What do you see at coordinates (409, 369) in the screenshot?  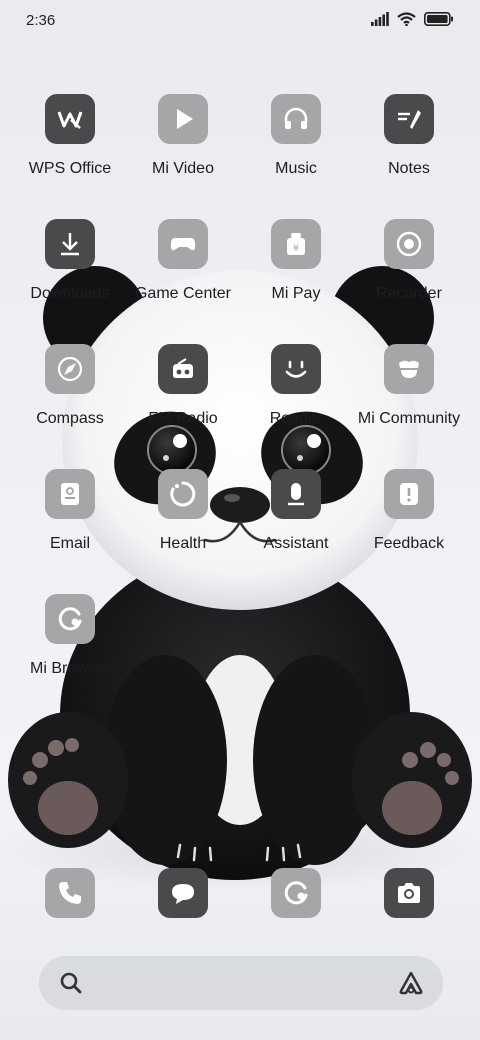 I see `community-icon` at bounding box center [409, 369].